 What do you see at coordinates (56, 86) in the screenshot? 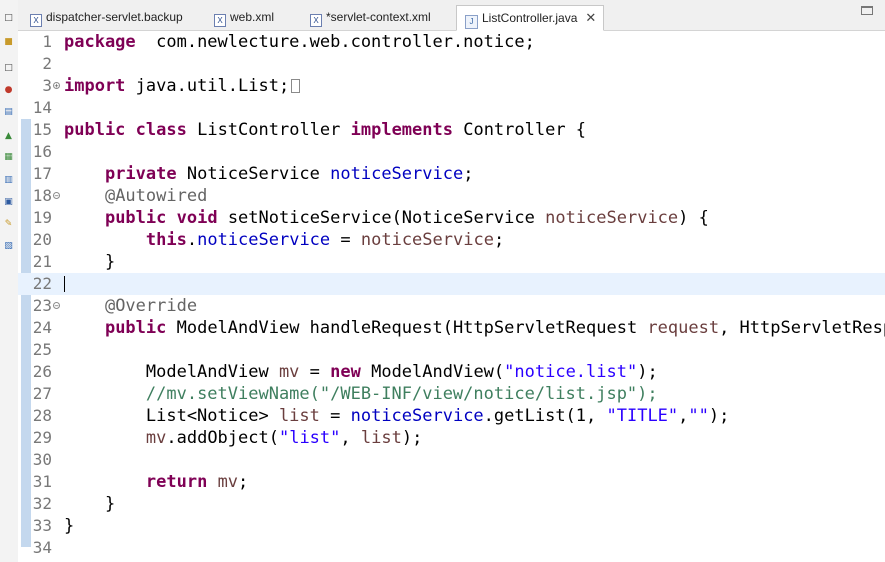
I see `fold-icon: +` at bounding box center [56, 86].